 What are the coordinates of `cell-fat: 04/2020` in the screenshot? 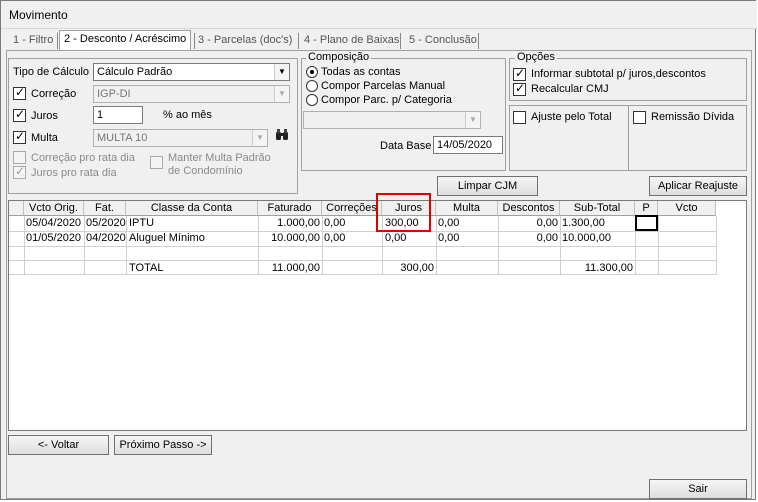 It's located at (106, 238).